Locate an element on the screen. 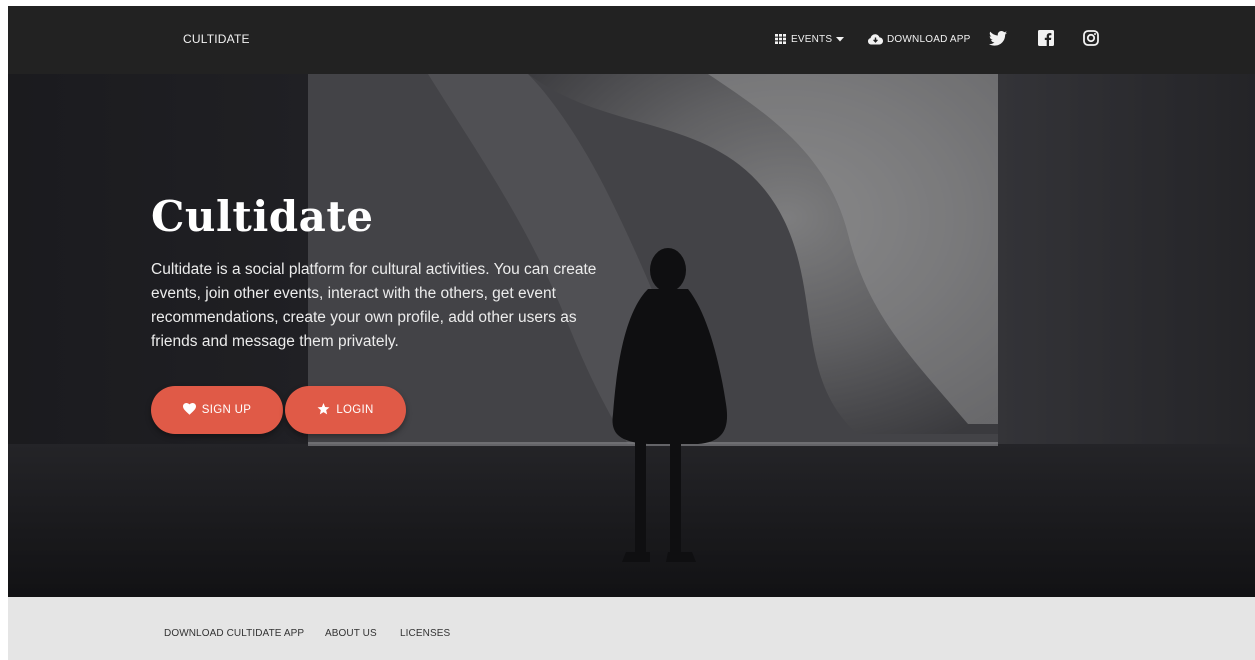  signup-button: SIGN UP is located at coordinates (217, 410).